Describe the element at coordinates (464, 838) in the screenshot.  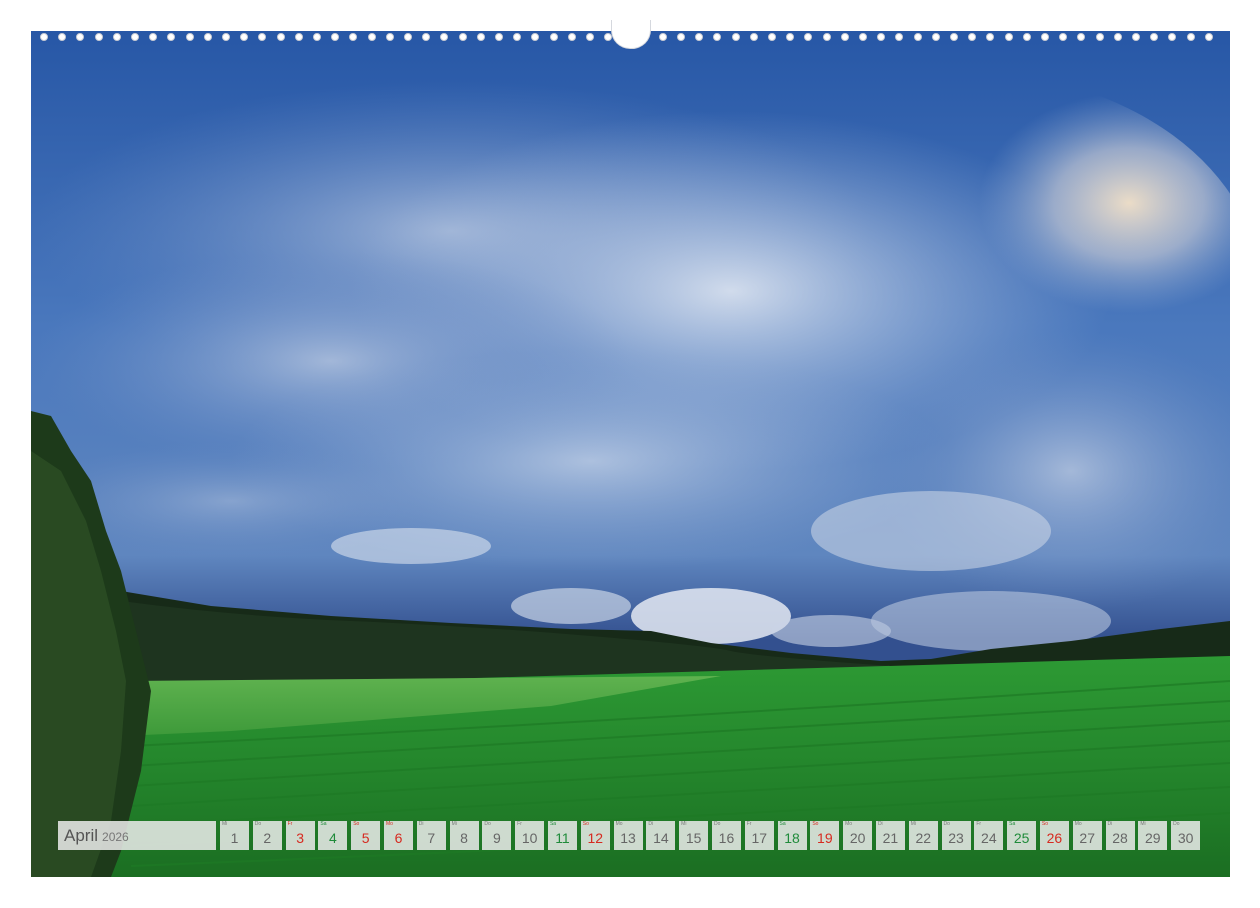
I see `day-number: 8` at that location.